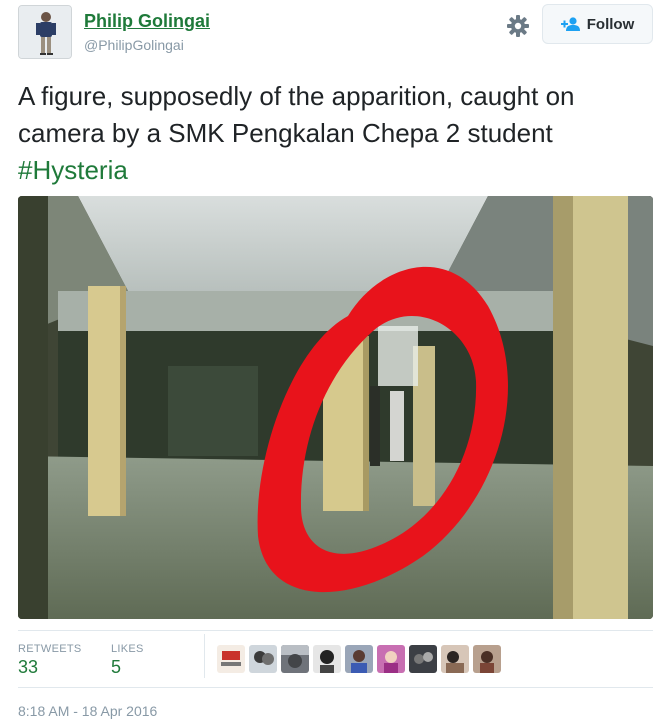 The width and height of the screenshot is (660, 723). What do you see at coordinates (147, 21) in the screenshot?
I see `display-name: Philip Golingai` at bounding box center [147, 21].